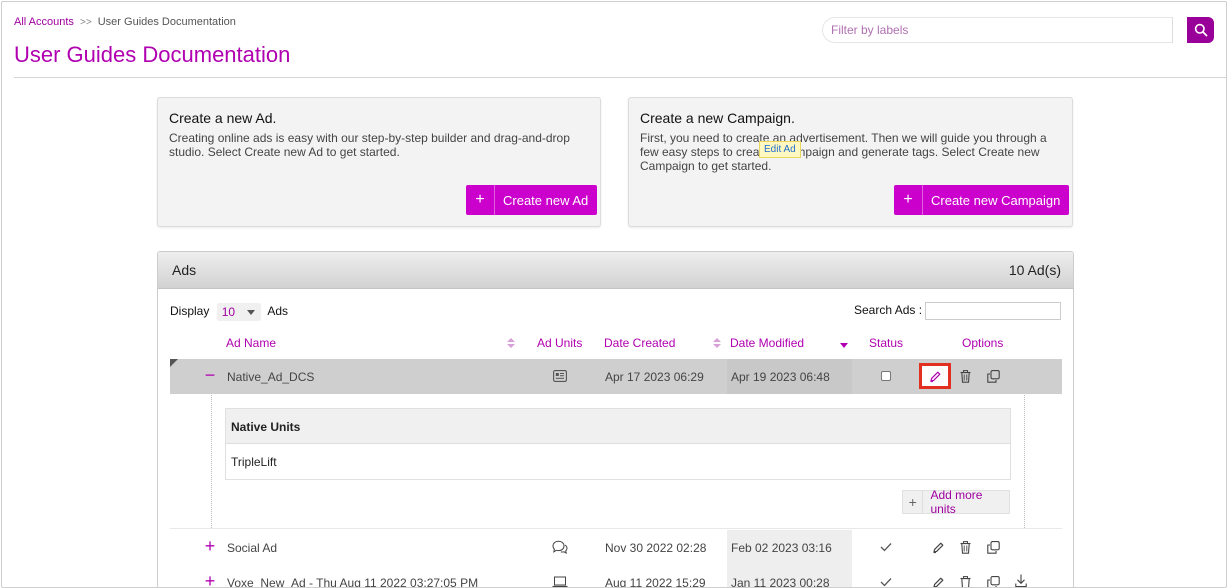 The image size is (1228, 588). I want to click on display-control: Display 10 Ads, so click(229, 312).